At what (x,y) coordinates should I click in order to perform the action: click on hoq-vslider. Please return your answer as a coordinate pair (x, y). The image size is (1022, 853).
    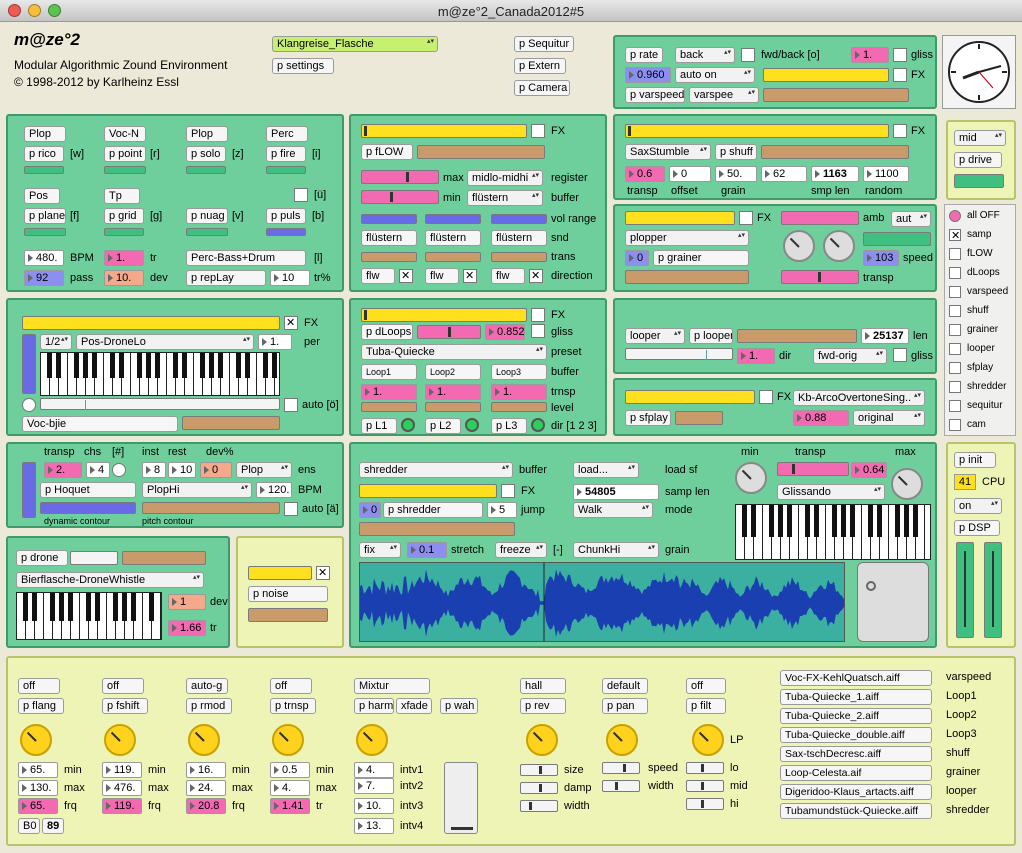
    Looking at the image, I should click on (29, 490).